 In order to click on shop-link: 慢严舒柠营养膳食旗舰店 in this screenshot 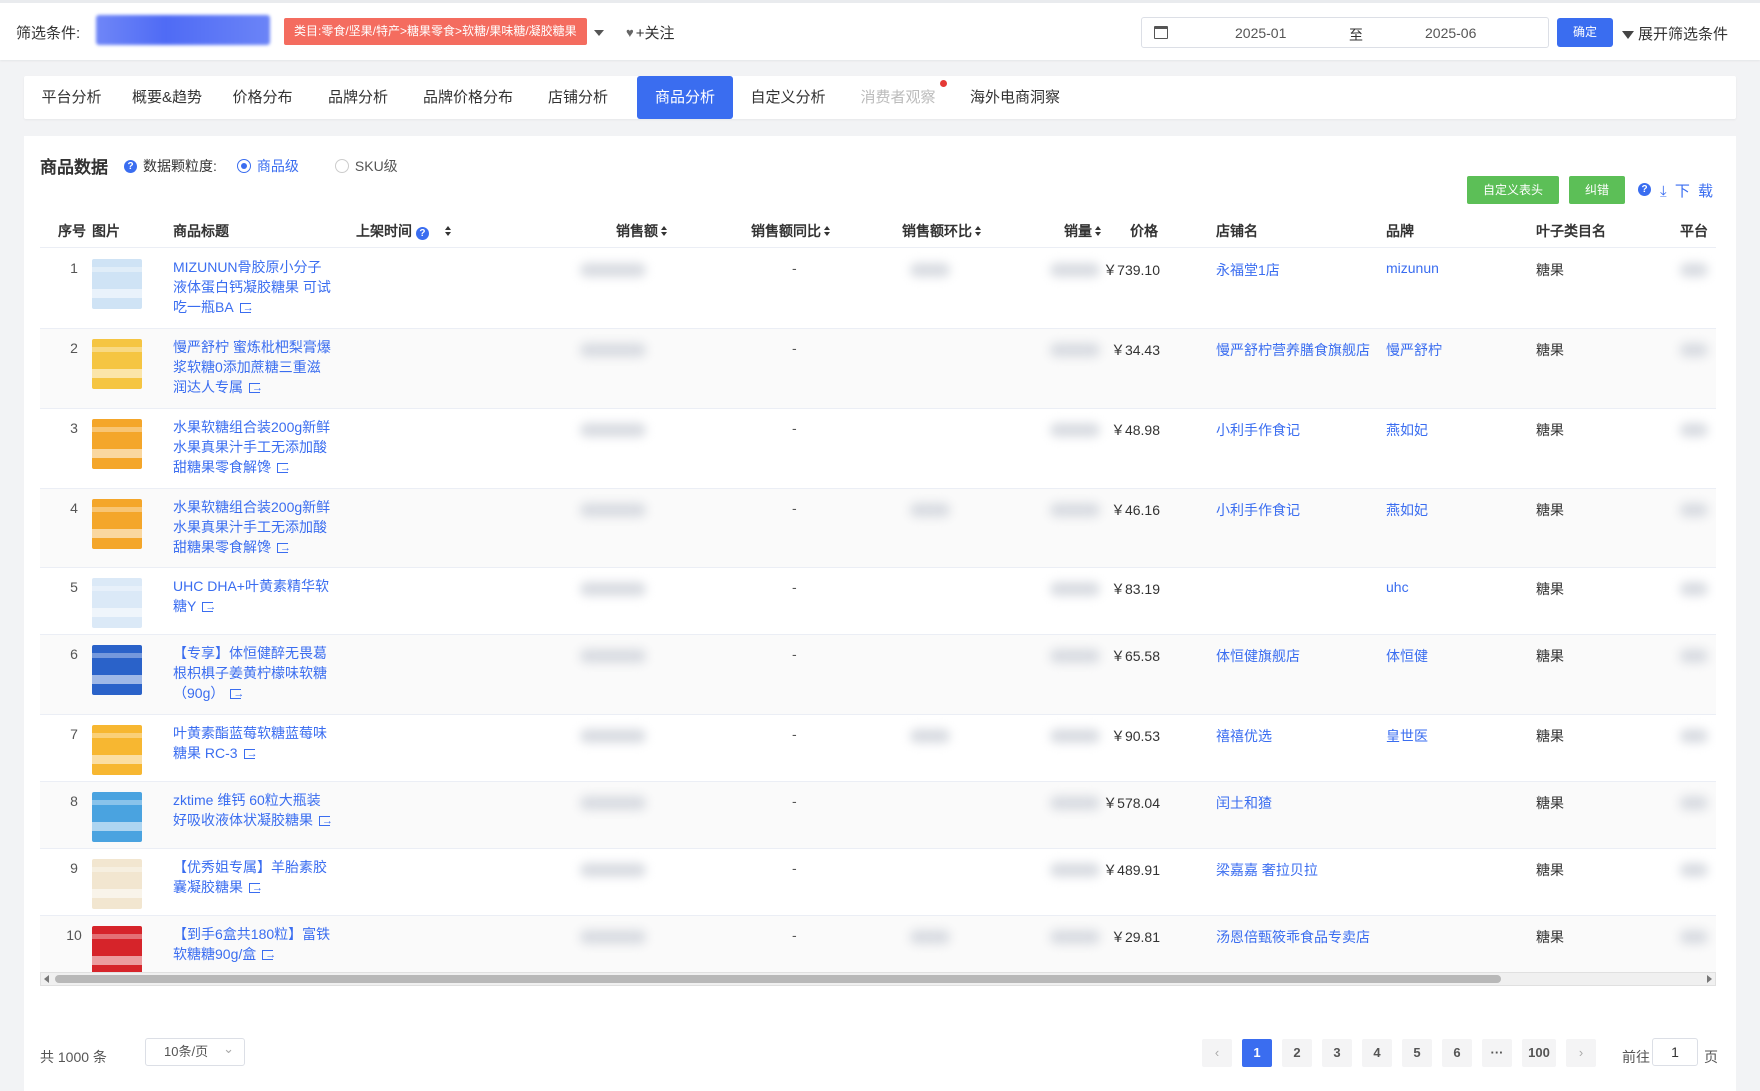, I will do `click(1293, 350)`.